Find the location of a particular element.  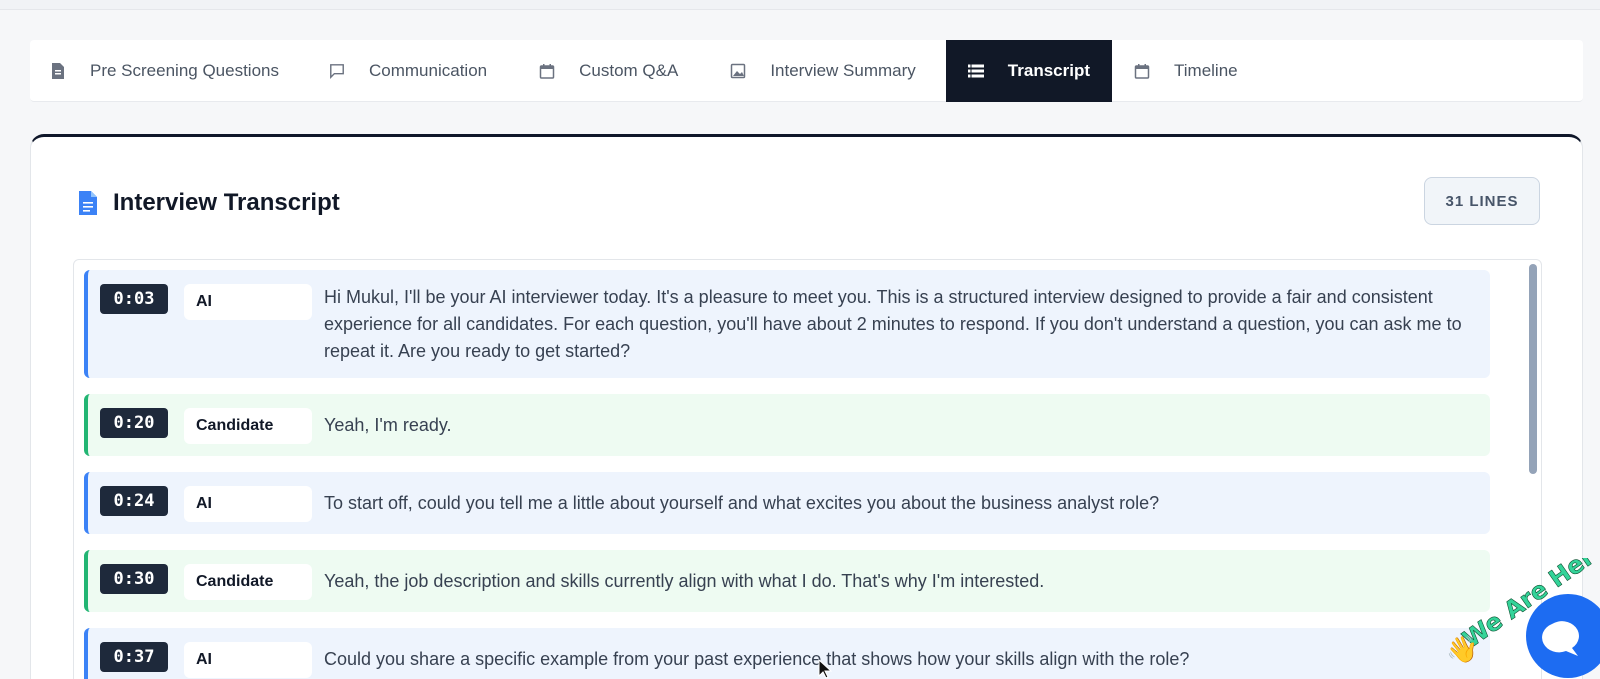

image-icon is located at coordinates (738, 71).